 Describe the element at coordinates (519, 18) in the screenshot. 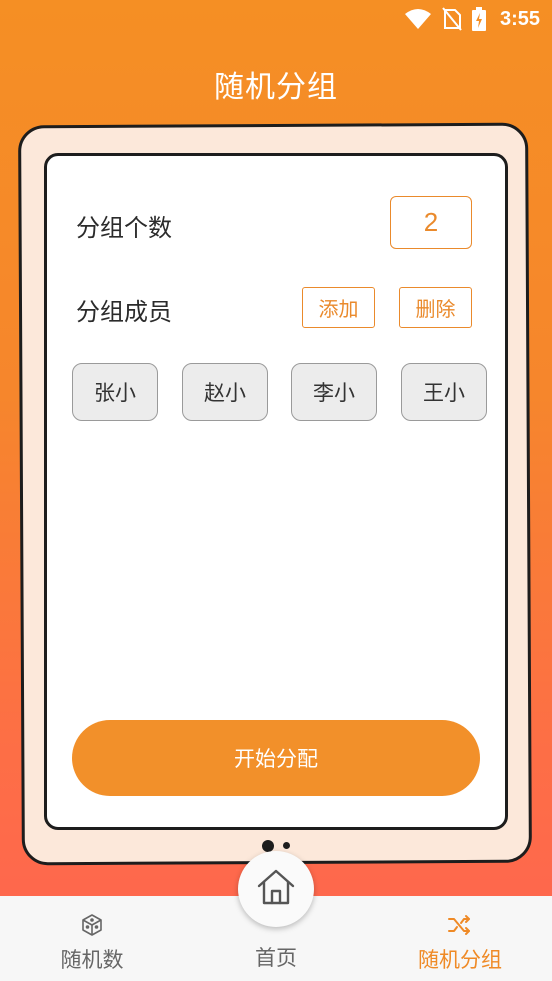

I see `status-time: 3:55` at that location.